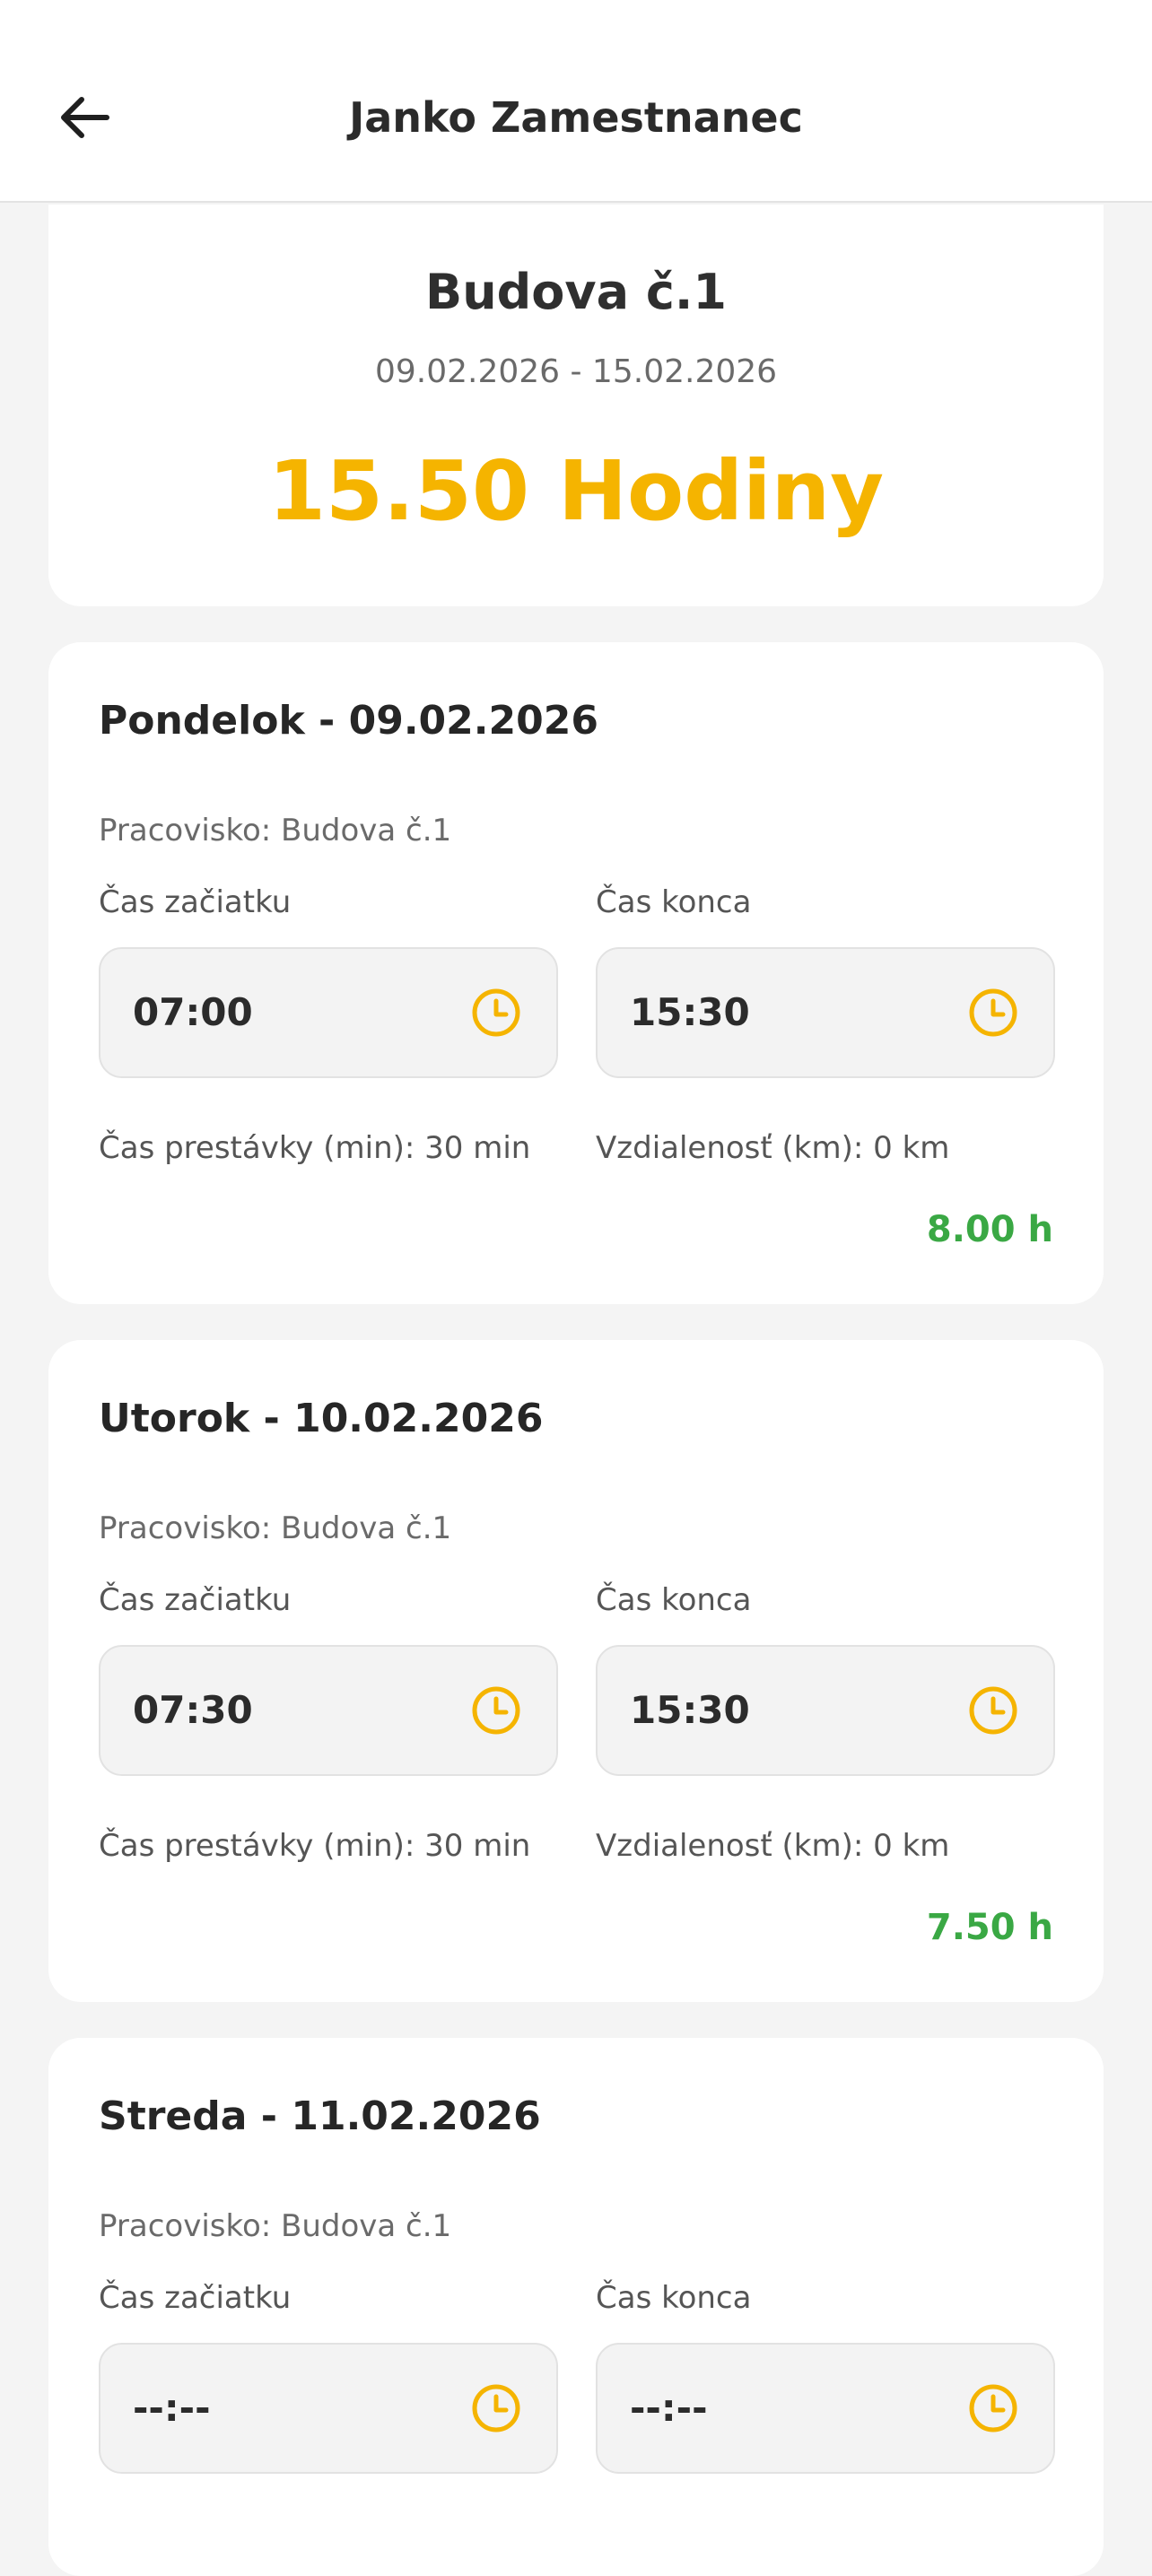  Describe the element at coordinates (320, 2116) in the screenshot. I see `day-title: Streda - 11.02.2026` at that location.